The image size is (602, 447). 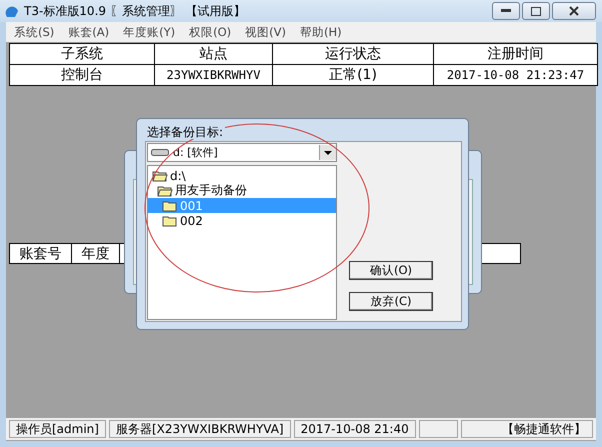 What do you see at coordinates (353, 54) in the screenshot?
I see `column-header: 运行状态` at bounding box center [353, 54].